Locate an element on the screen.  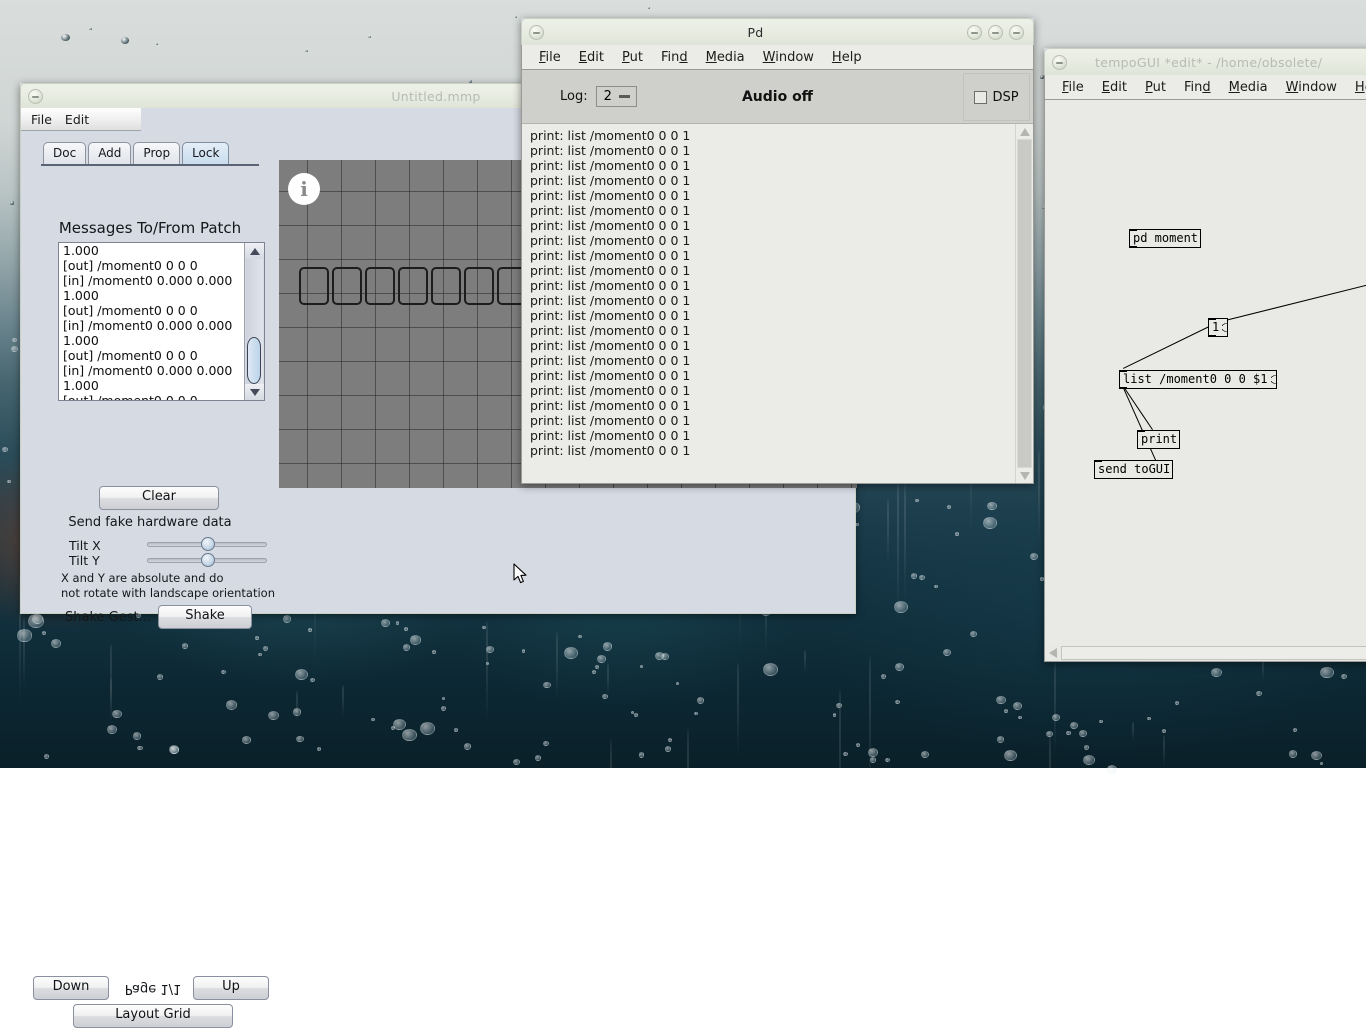
tab-lock: Lock is located at coordinates (206, 153).